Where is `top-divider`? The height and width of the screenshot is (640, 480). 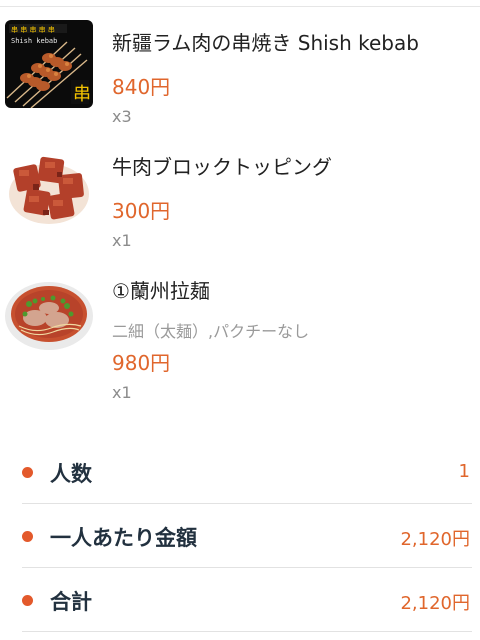 top-divider is located at coordinates (240, 6).